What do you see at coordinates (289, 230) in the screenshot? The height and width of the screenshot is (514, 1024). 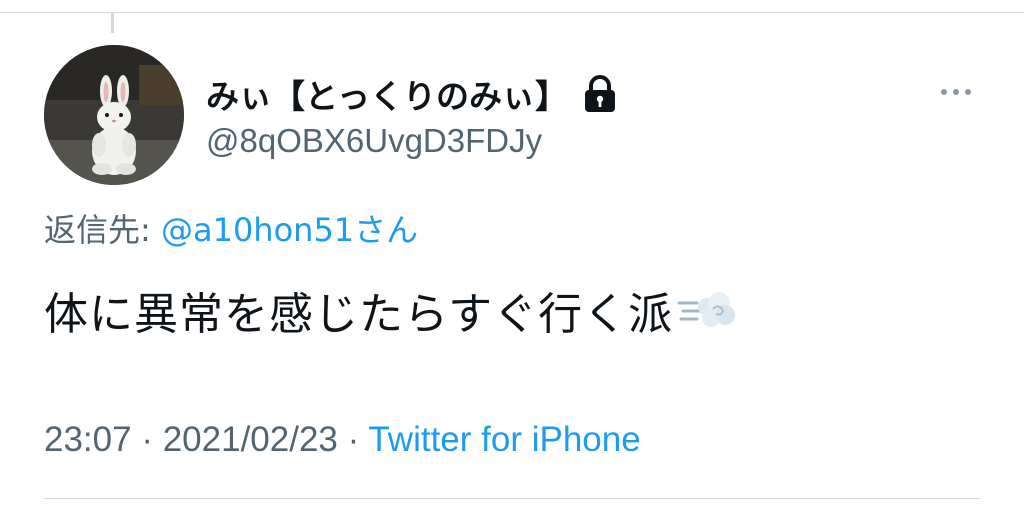 I see `reply-mention-link: @a10hon51さん` at bounding box center [289, 230].